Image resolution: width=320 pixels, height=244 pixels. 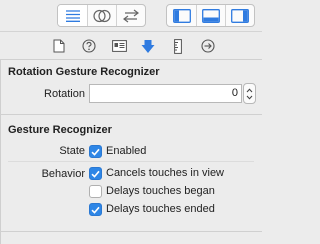 What do you see at coordinates (0, 152) in the screenshot?
I see `panel-left-border` at bounding box center [0, 152].